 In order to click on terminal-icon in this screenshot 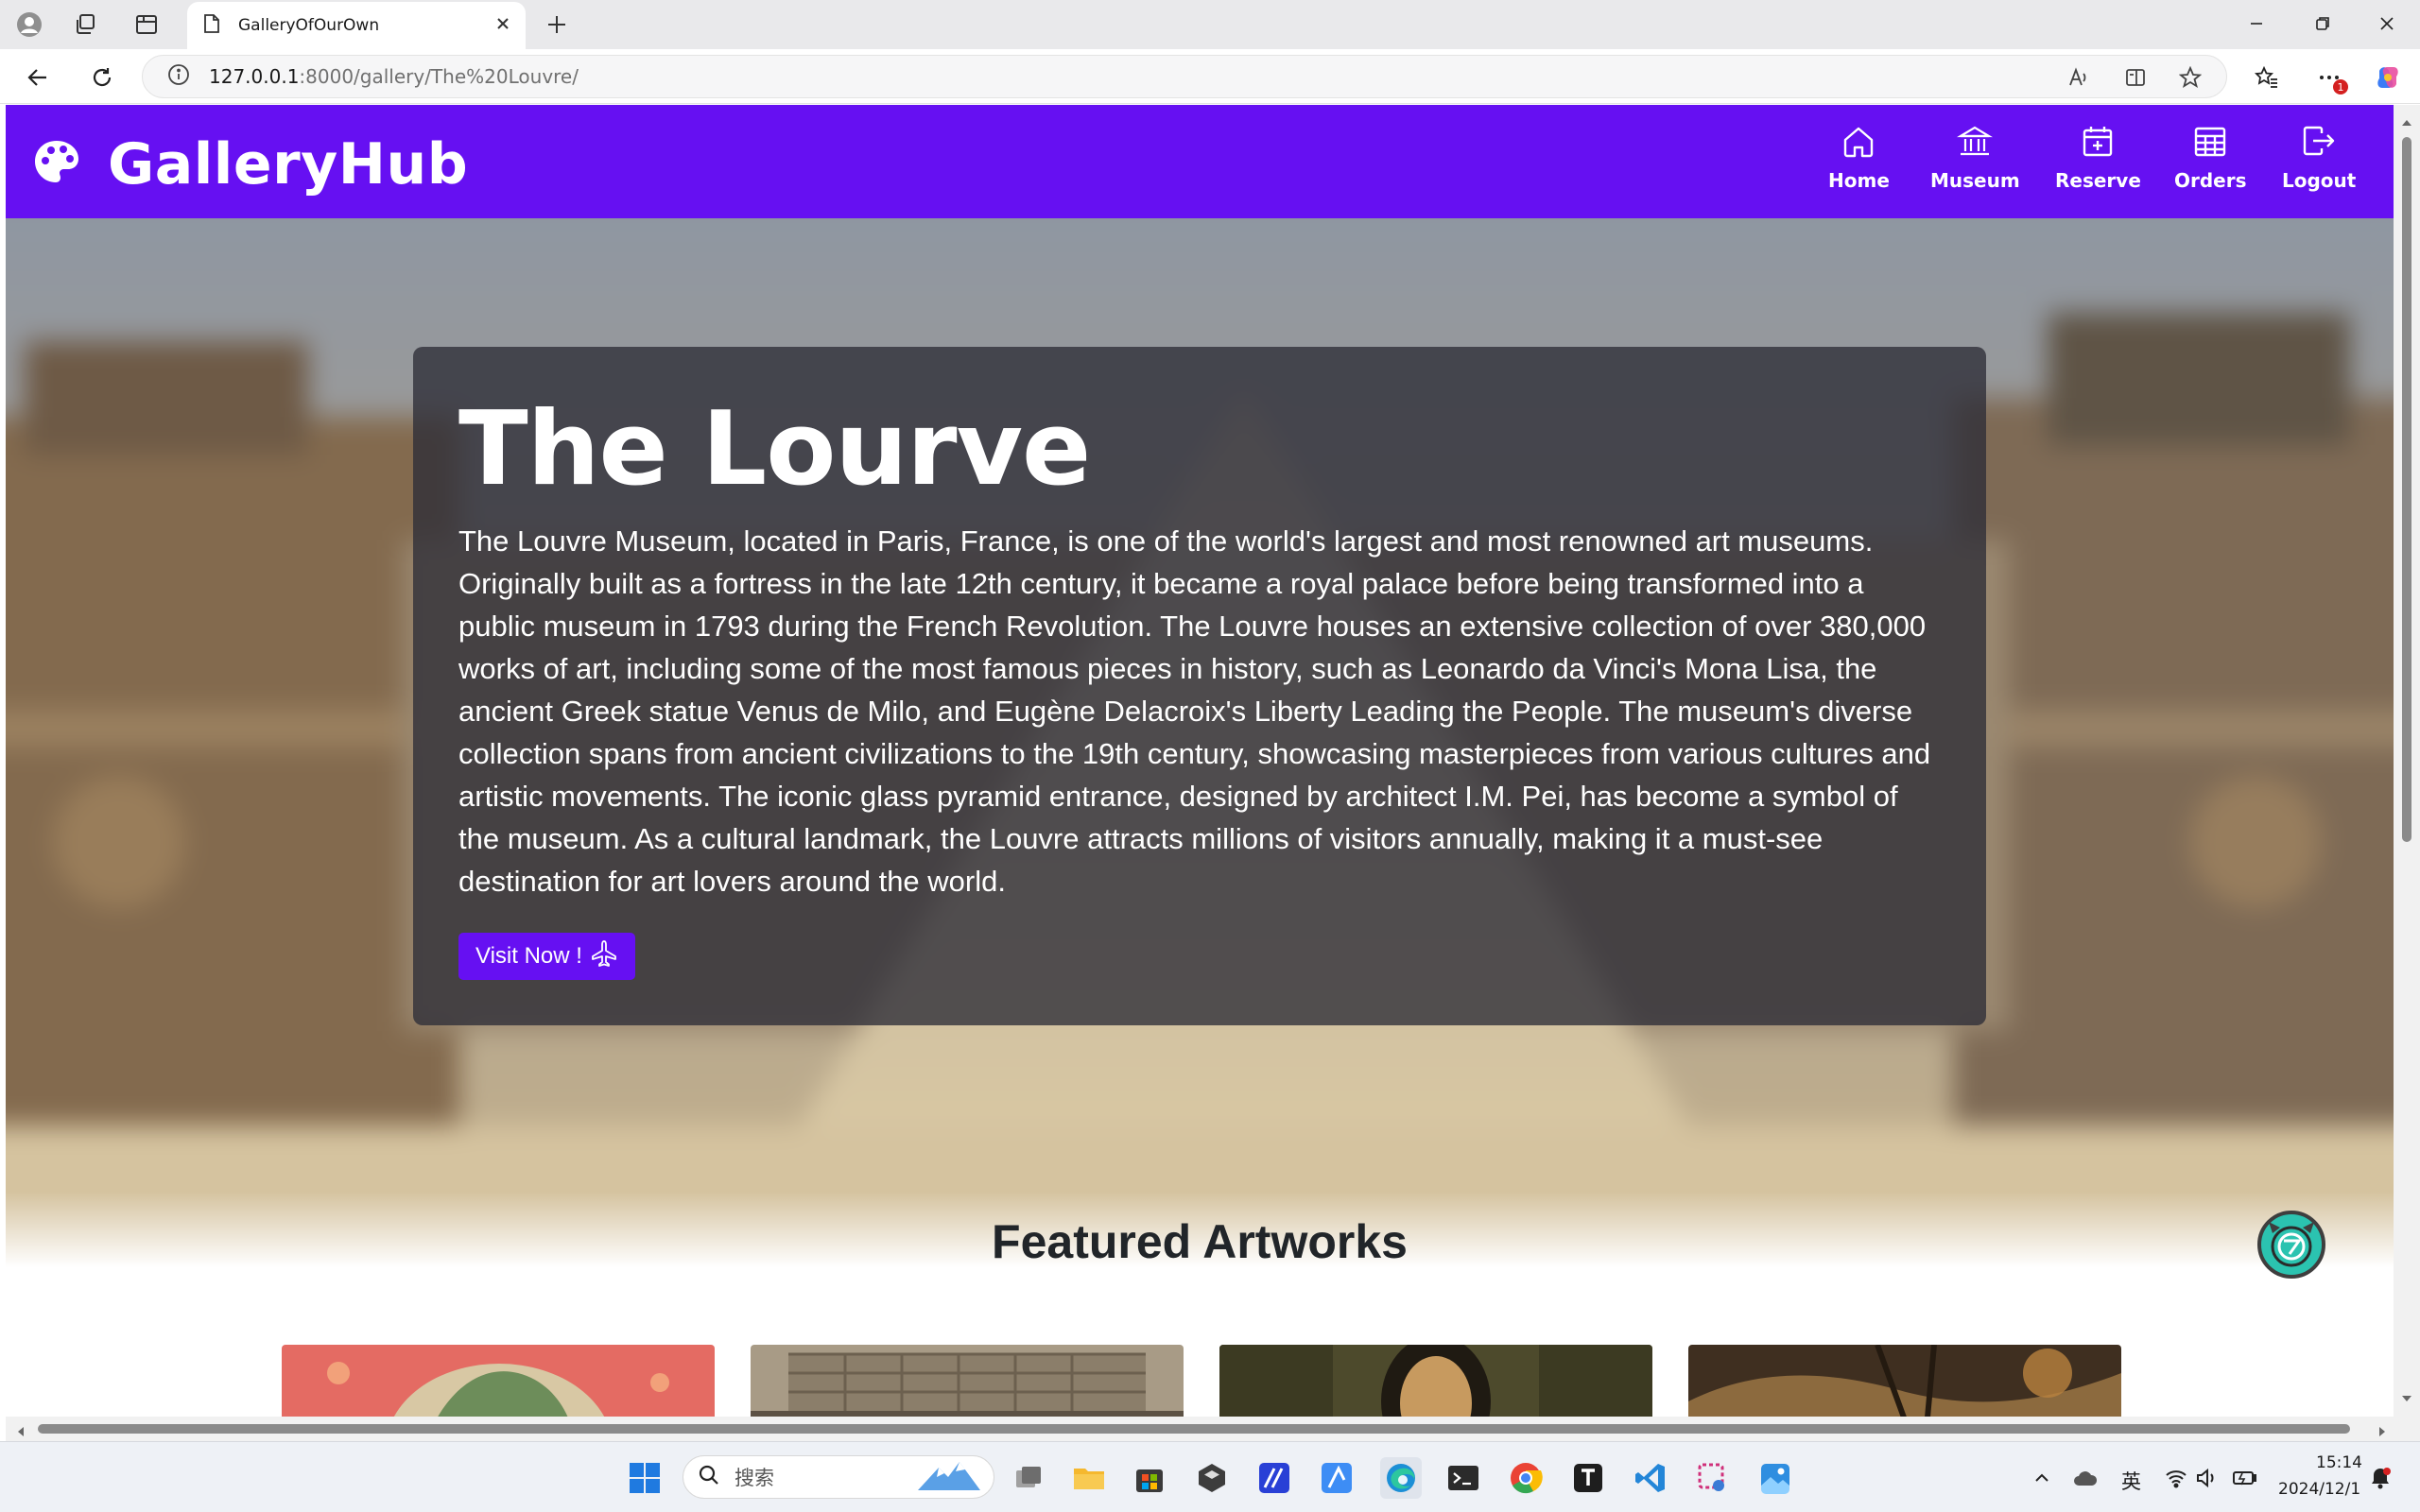, I will do `click(1463, 1478)`.